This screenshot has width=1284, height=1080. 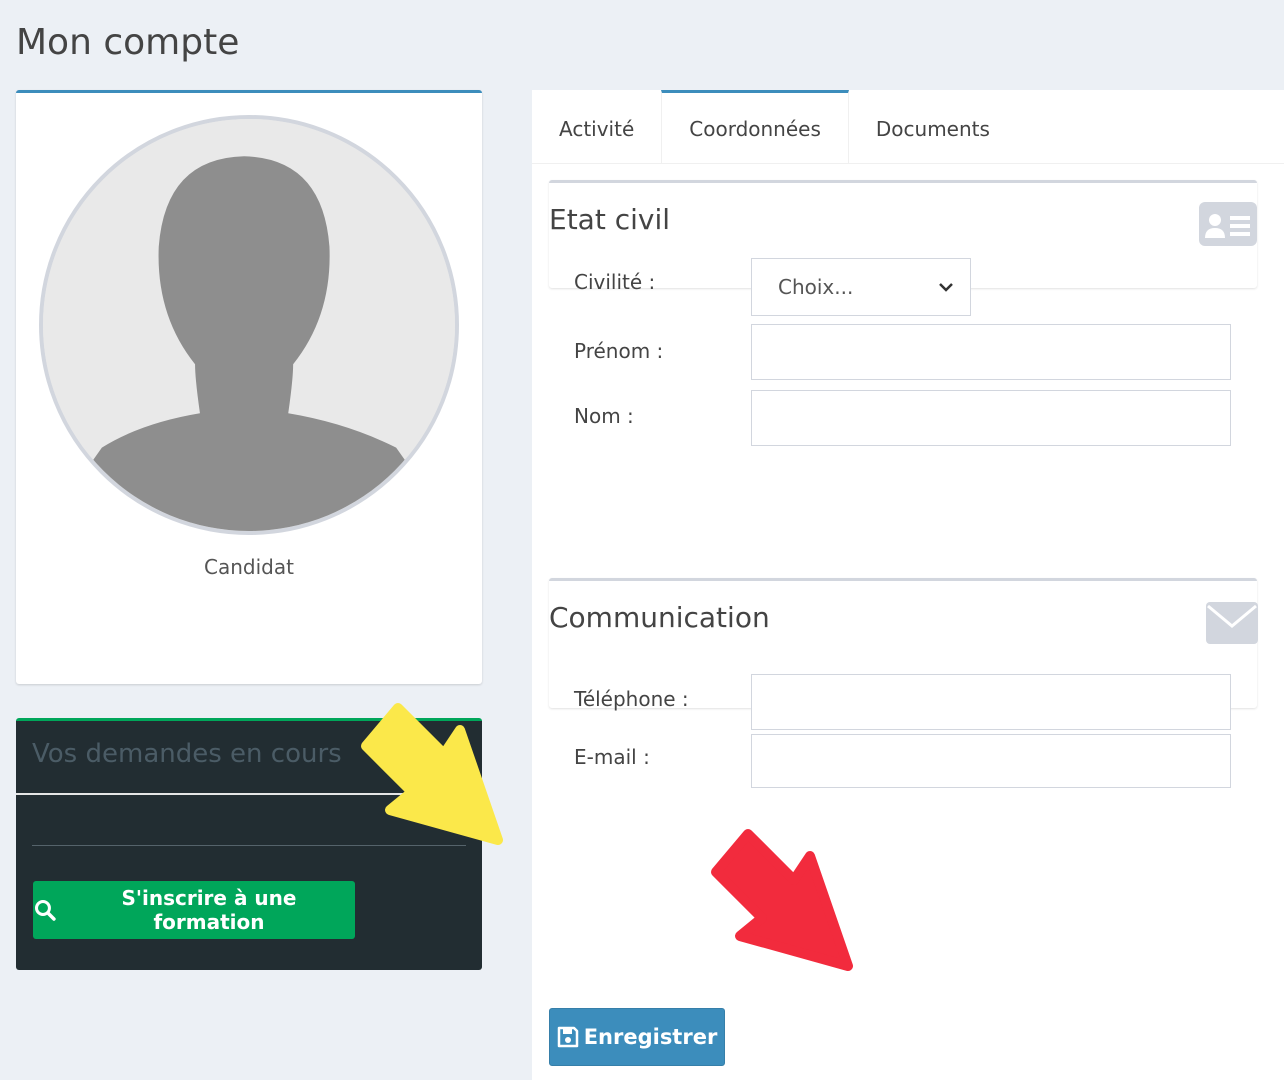 I want to click on user-silhouette-icon, so click(x=249, y=325).